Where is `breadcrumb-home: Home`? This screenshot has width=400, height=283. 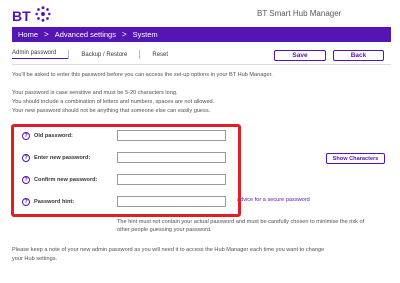
breadcrumb-home: Home is located at coordinates (28, 34).